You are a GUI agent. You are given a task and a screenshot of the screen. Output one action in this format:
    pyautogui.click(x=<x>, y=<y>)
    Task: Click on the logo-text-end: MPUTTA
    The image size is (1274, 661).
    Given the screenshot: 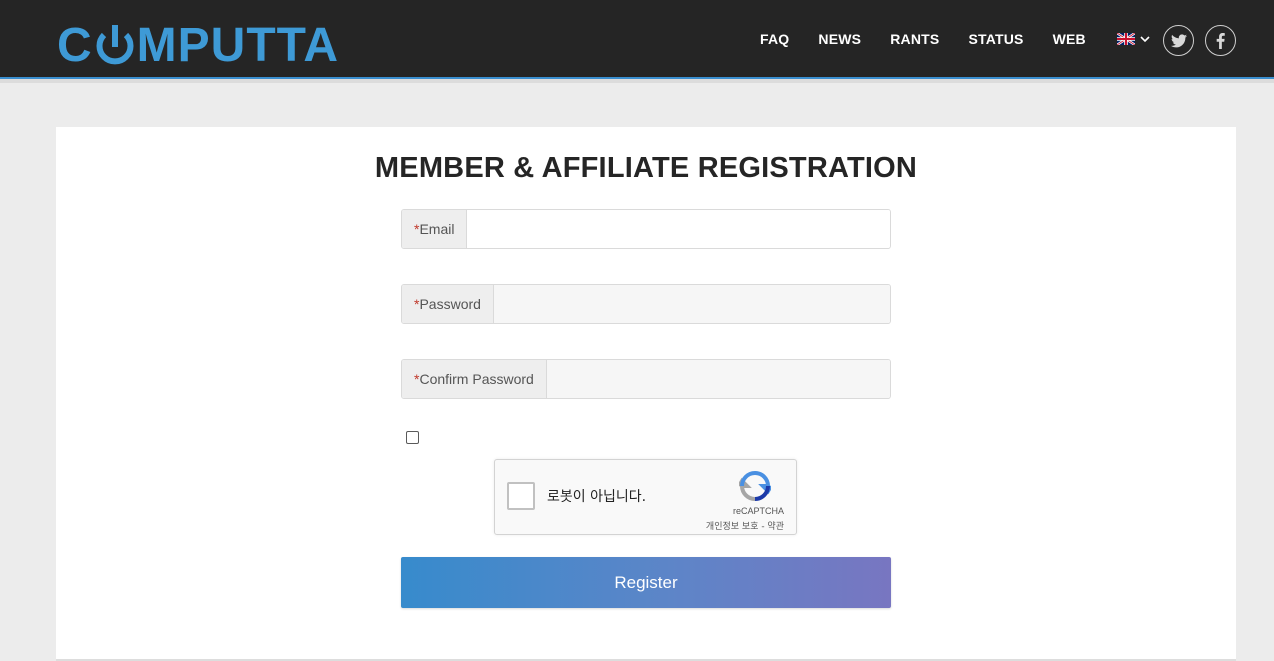 What is the action you would take?
    pyautogui.click(x=238, y=45)
    